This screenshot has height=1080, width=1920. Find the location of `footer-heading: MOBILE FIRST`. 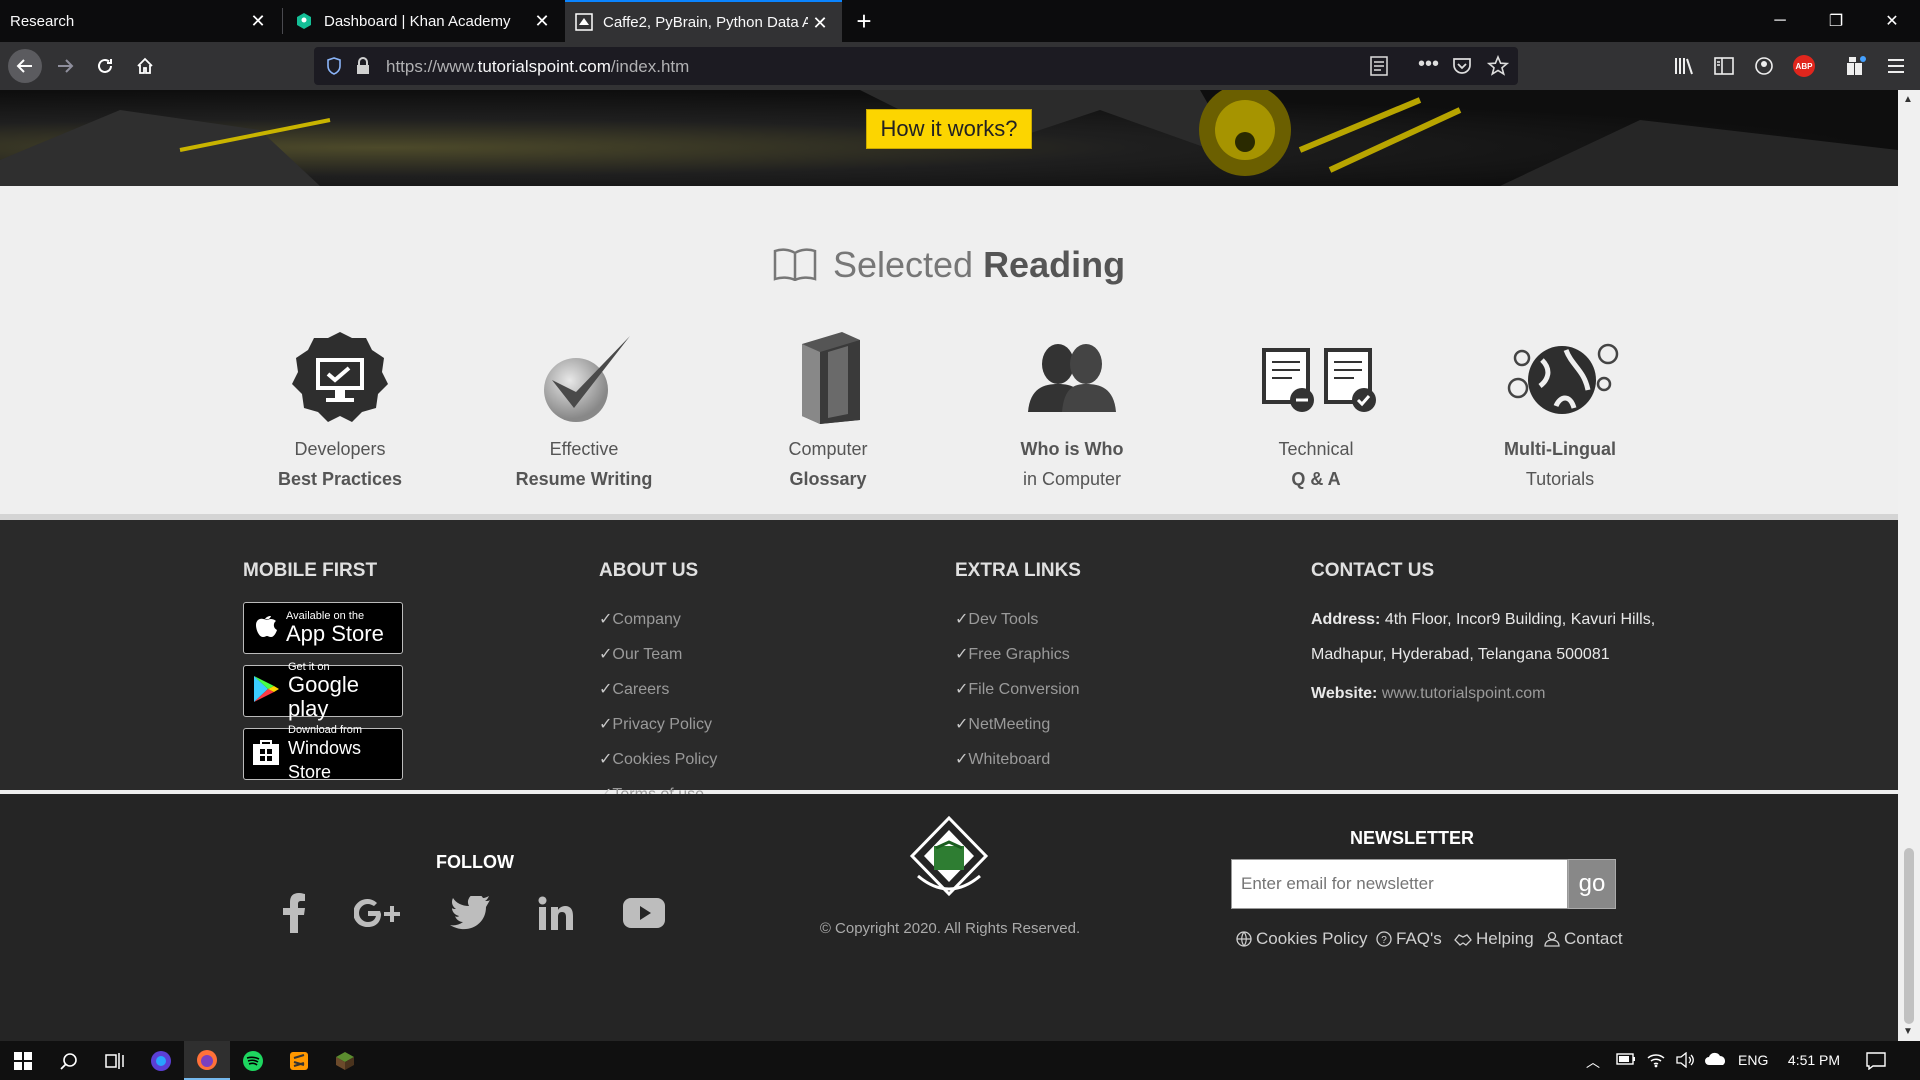

footer-heading: MOBILE FIRST is located at coordinates (310, 570).